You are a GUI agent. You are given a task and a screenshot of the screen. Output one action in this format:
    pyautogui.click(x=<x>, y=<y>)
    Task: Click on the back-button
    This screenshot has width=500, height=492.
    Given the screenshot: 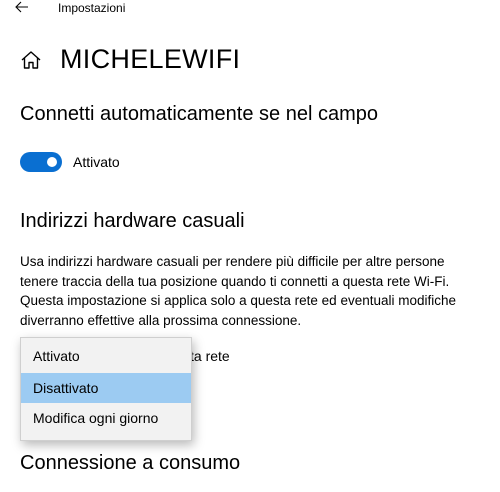 What is the action you would take?
    pyautogui.click(x=22, y=7)
    